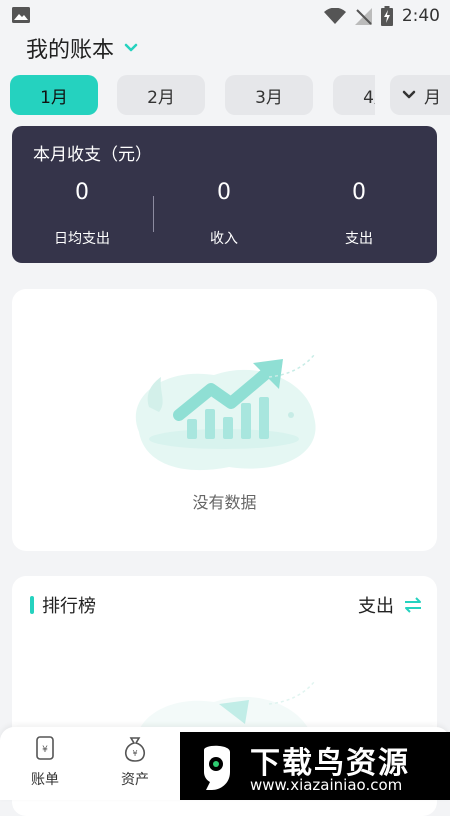  I want to click on stat-label: 收入, so click(224, 239).